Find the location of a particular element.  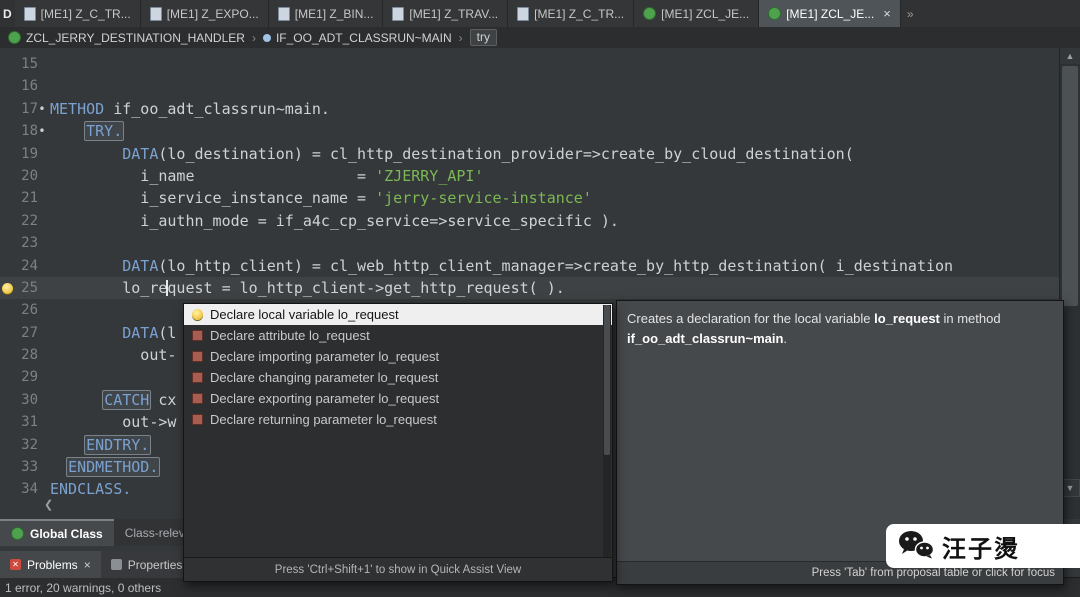

code-text: TRY. is located at coordinates (553, 131).